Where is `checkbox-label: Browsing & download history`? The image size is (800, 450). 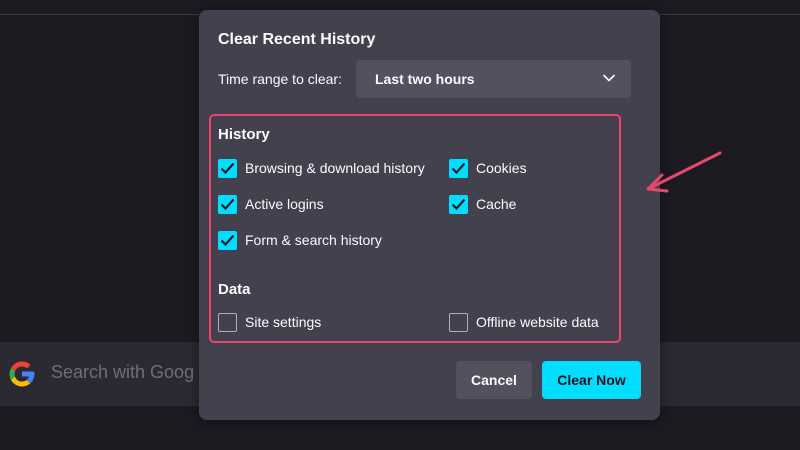
checkbox-label: Browsing & download history is located at coordinates (335, 168).